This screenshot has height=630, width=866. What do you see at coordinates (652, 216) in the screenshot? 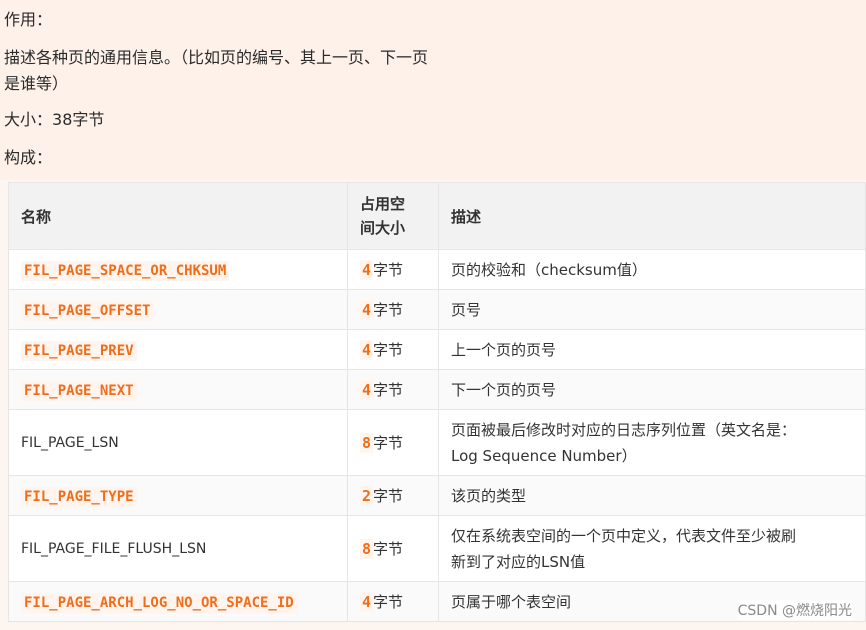
I see `header-desc: 描述` at bounding box center [652, 216].